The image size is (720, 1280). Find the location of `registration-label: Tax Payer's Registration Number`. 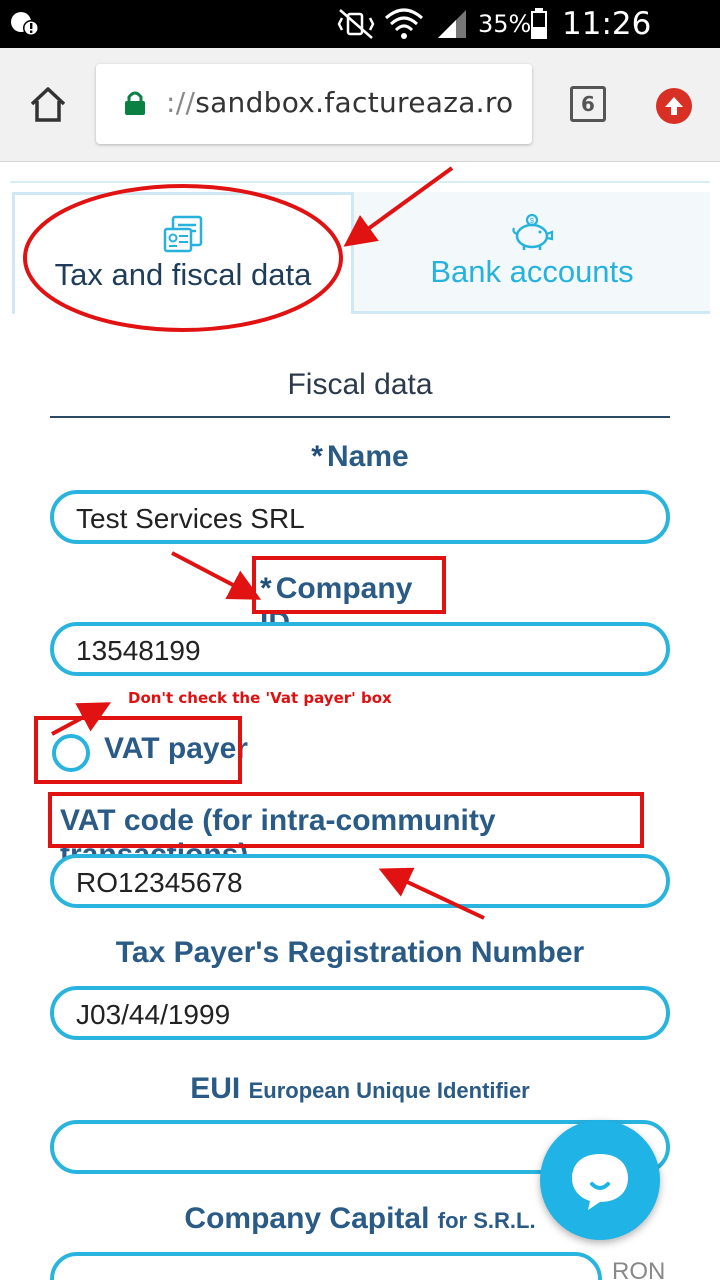

registration-label: Tax Payer's Registration Number is located at coordinates (350, 952).